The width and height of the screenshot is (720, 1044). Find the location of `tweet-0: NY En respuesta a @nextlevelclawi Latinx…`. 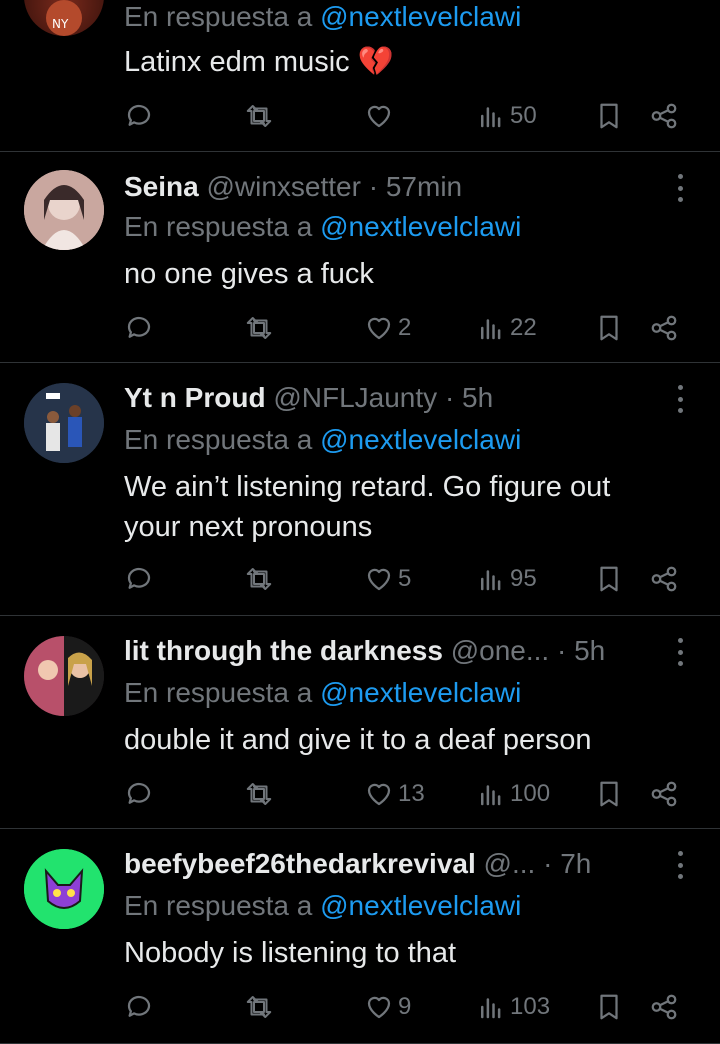

tweet-0: NY En respuesta a @nextlevelclawi Latinx… is located at coordinates (360, 76).